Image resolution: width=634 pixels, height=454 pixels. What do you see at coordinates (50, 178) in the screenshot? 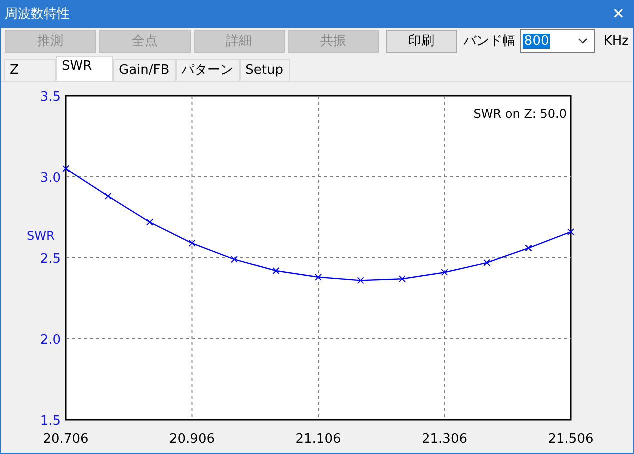
I see `y-tick-label: 3.0` at bounding box center [50, 178].